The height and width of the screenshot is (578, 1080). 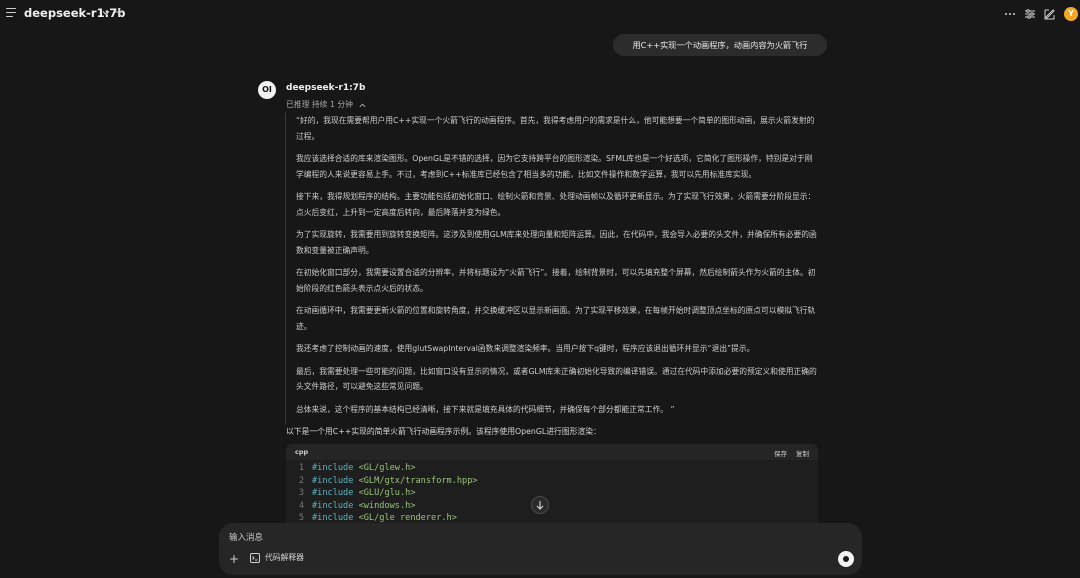 What do you see at coordinates (234, 559) in the screenshot?
I see `attach-button: +` at bounding box center [234, 559].